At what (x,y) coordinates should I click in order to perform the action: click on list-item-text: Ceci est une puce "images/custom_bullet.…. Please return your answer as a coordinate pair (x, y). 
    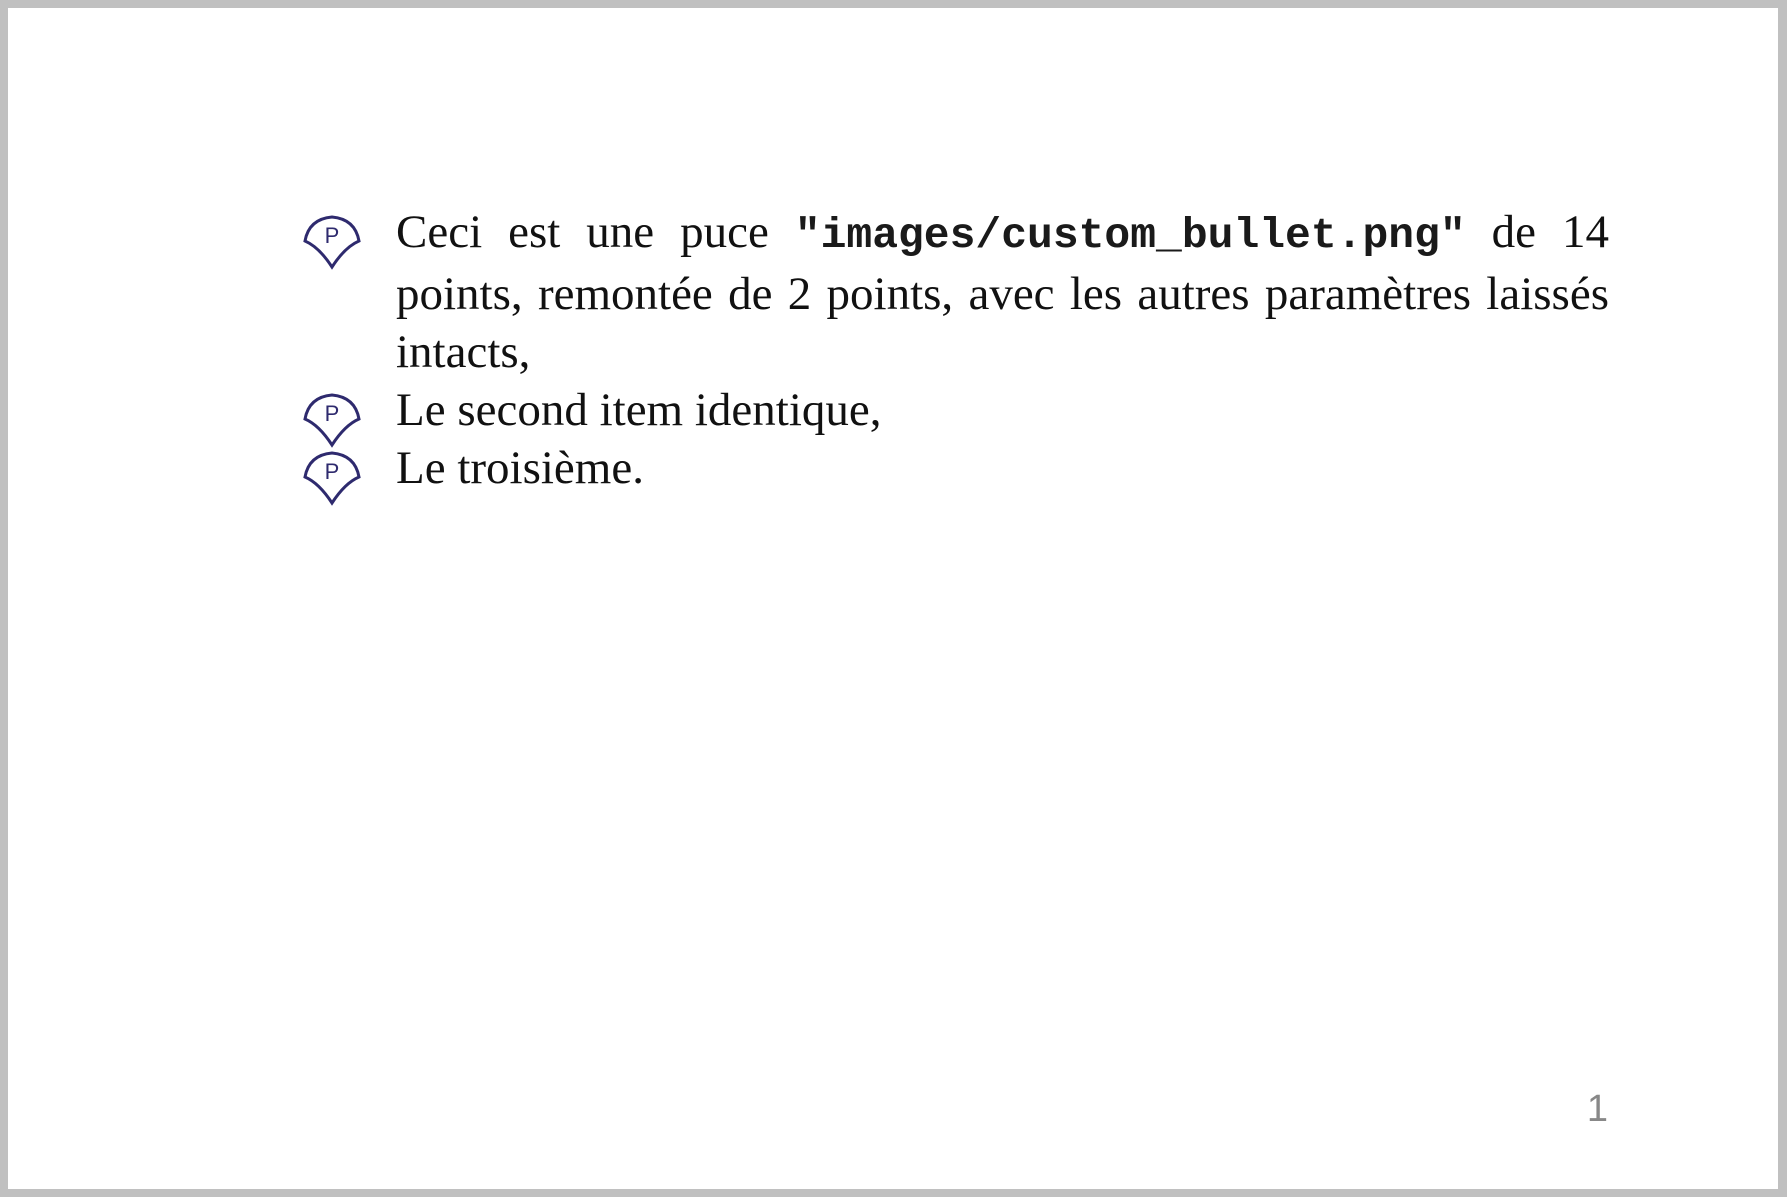
    Looking at the image, I should click on (1002, 292).